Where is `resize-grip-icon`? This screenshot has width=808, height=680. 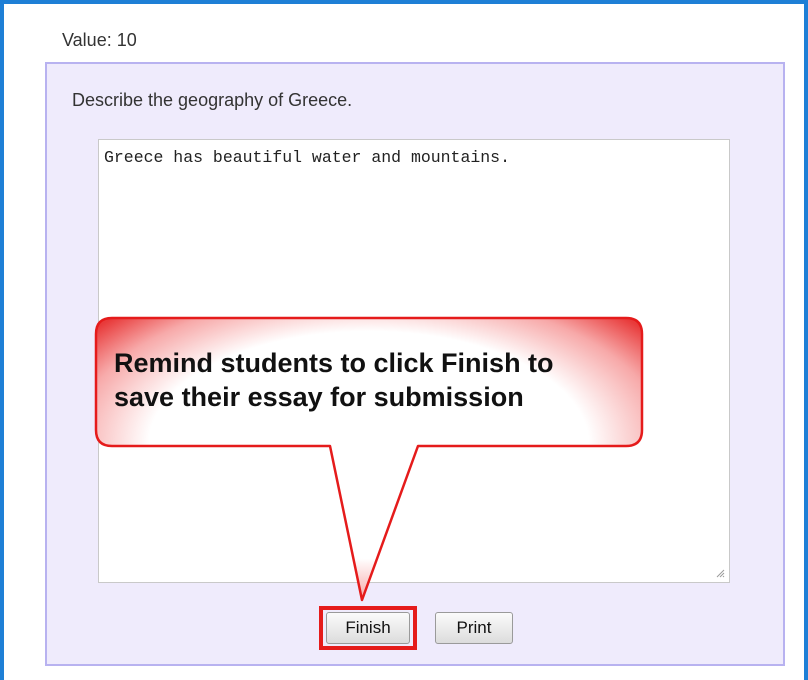
resize-grip-icon is located at coordinates (720, 573).